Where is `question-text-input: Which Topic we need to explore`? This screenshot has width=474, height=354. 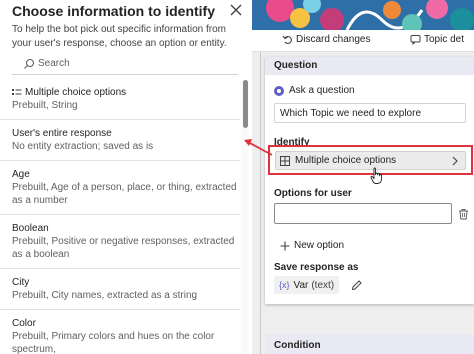
question-text-input: Which Topic we need to explore is located at coordinates (370, 113).